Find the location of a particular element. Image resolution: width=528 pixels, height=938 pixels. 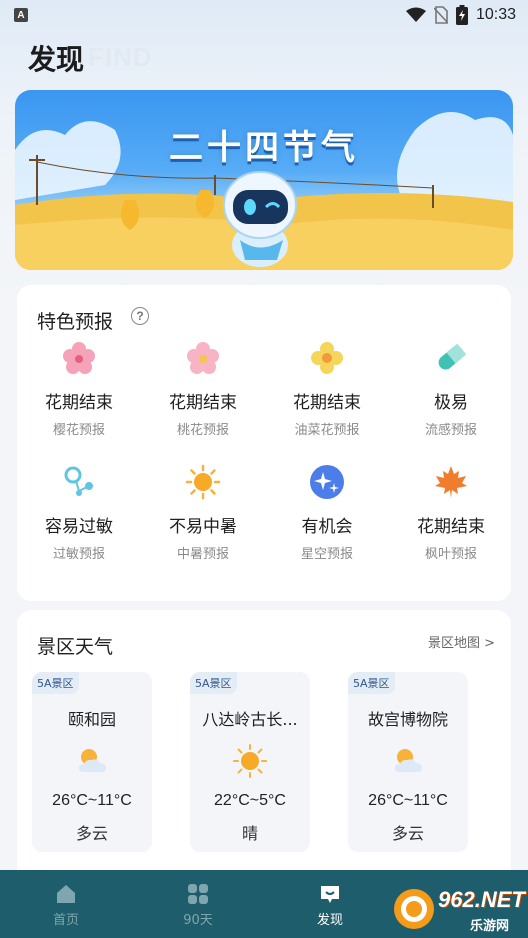

feature-status: 不易中暑 is located at coordinates (203, 527).